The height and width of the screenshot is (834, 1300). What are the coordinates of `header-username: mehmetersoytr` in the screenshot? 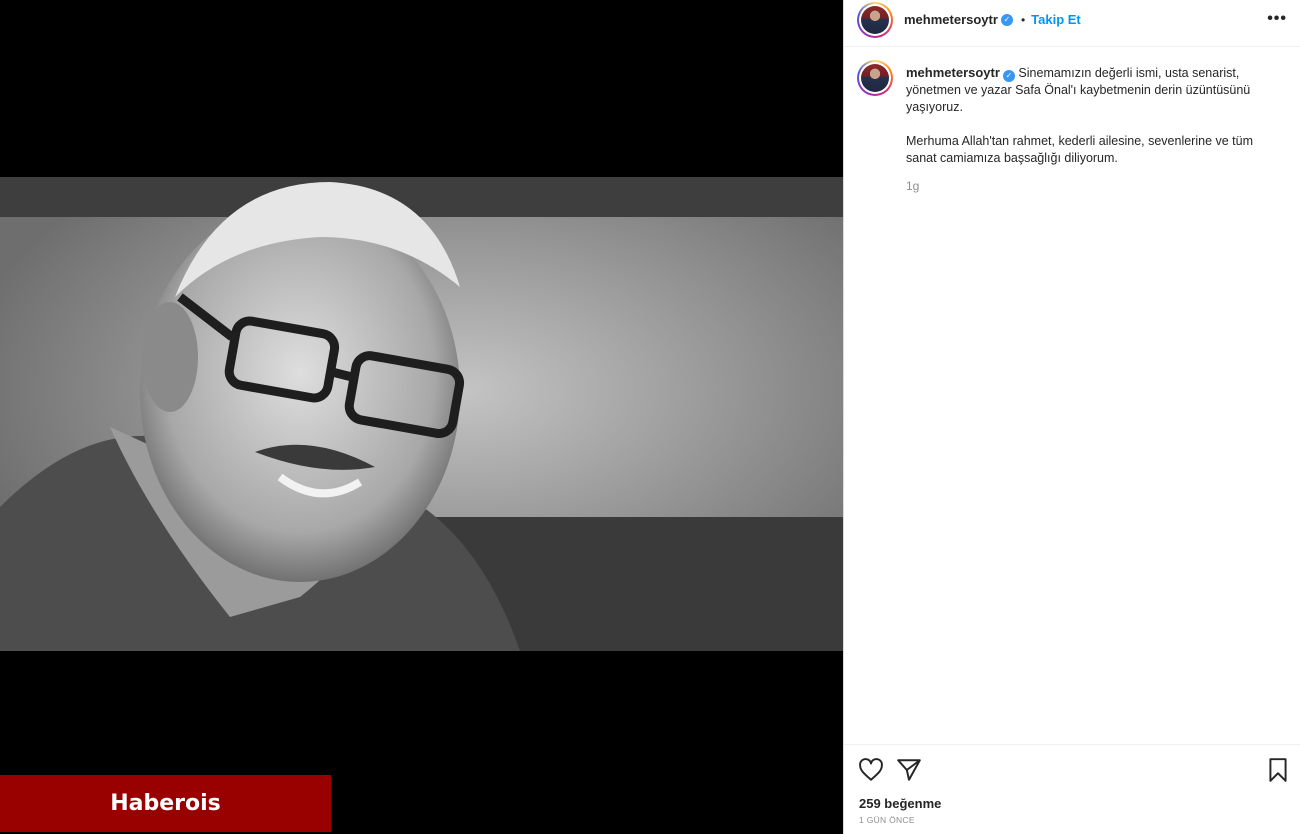 It's located at (951, 19).